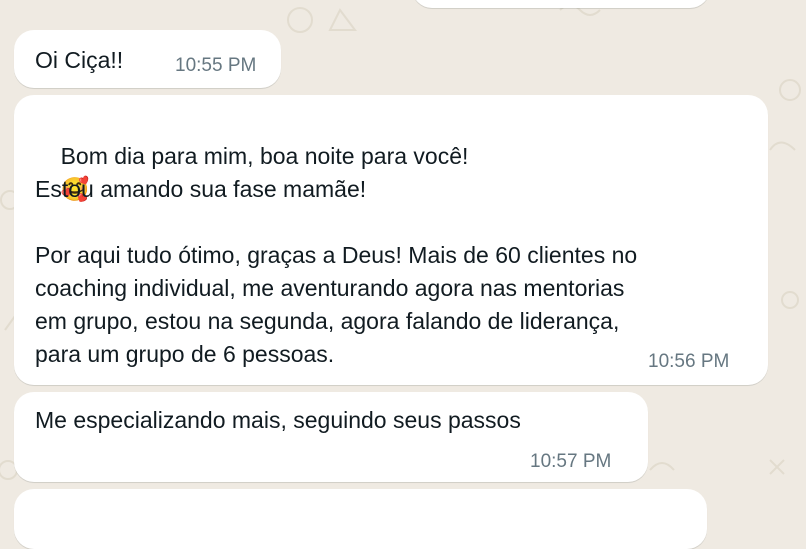 This screenshot has width=806, height=549. Describe the element at coordinates (689, 361) in the screenshot. I see `message-timestamp: 10:56 PM` at that location.